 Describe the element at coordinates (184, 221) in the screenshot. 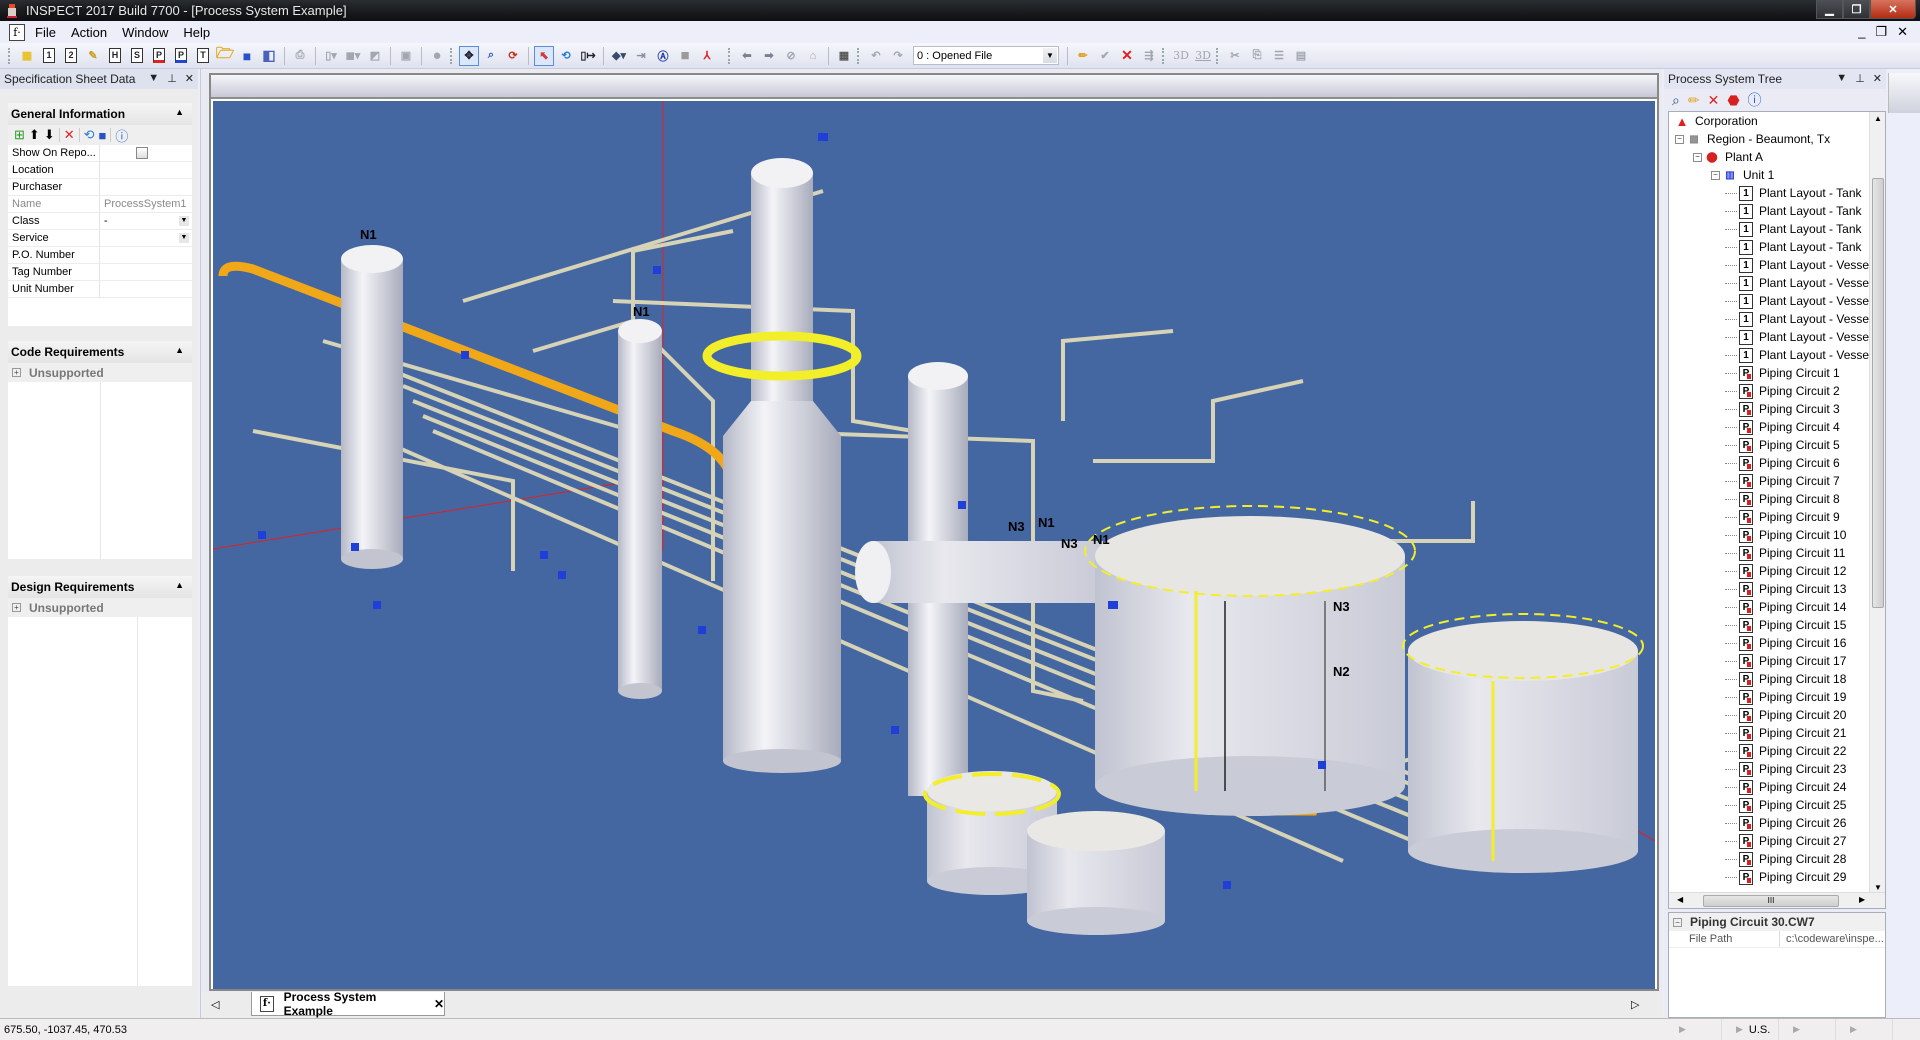

I see `chevron-down-icon: ▼` at that location.